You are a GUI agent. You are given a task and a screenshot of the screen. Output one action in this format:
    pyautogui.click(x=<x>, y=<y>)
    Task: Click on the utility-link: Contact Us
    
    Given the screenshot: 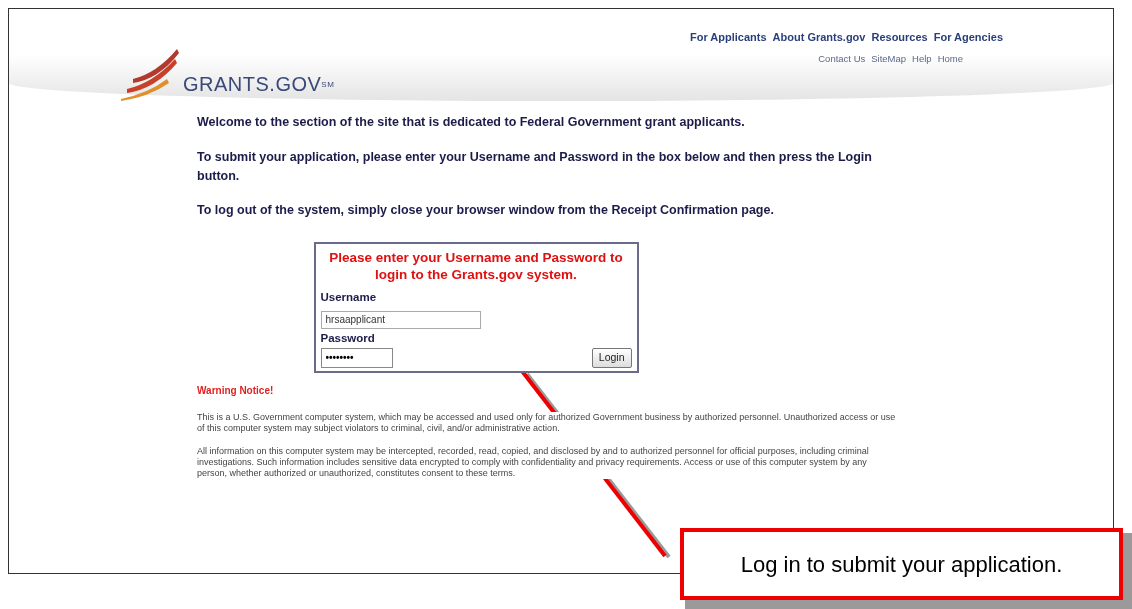 What is the action you would take?
    pyautogui.click(x=842, y=58)
    